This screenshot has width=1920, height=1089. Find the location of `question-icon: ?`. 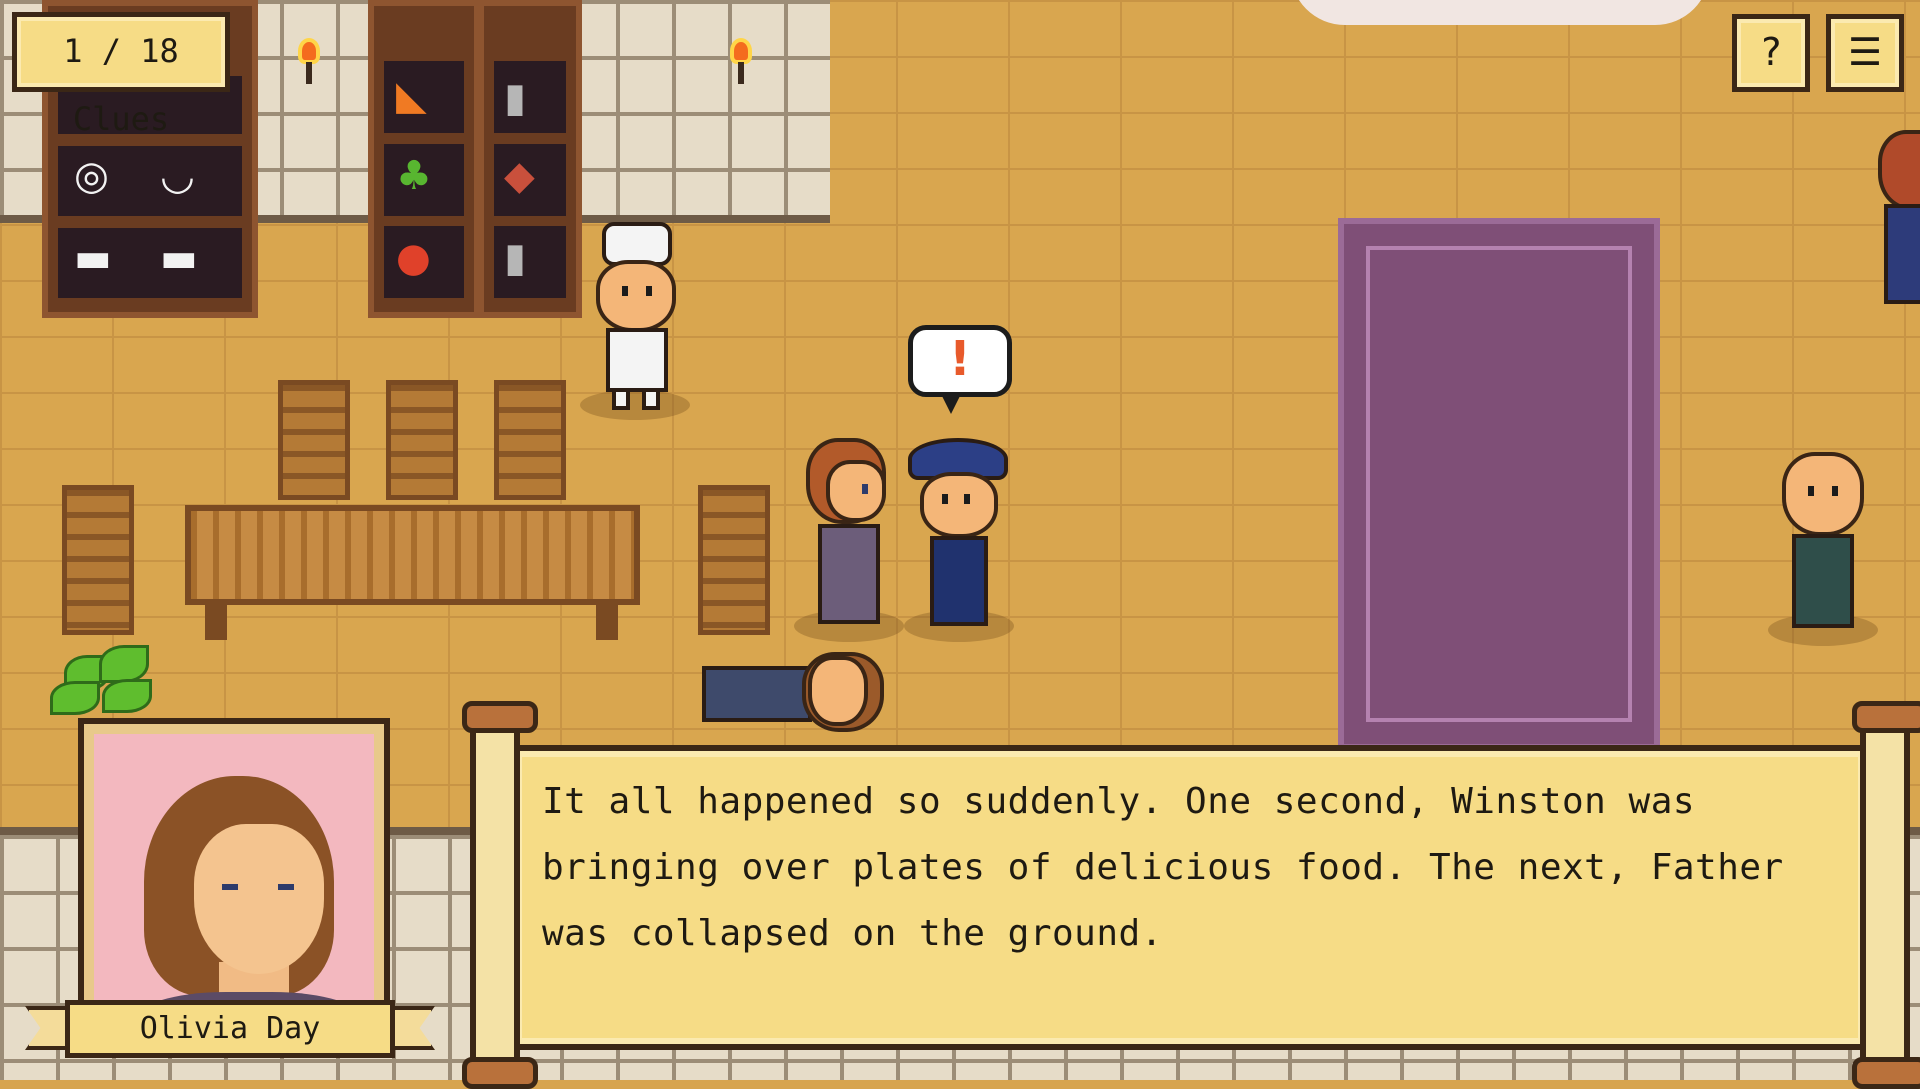

question-icon: ? is located at coordinates (1771, 52).